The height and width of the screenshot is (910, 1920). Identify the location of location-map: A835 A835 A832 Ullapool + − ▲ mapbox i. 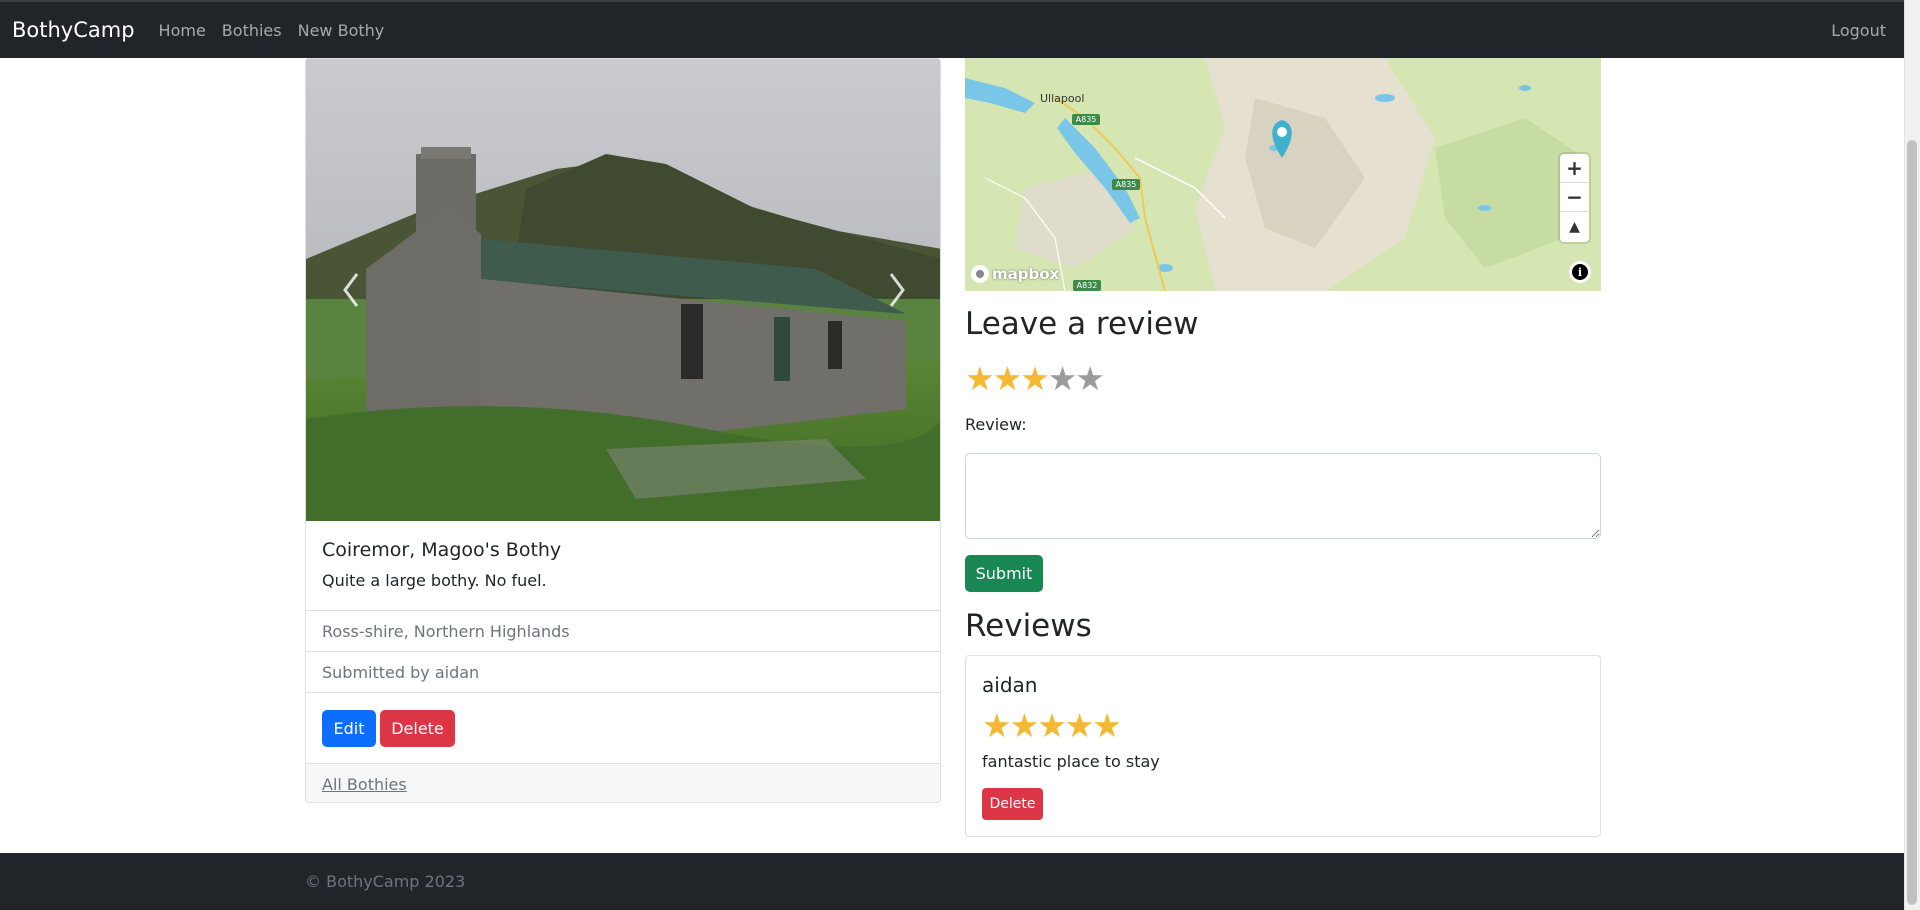
(1283, 174).